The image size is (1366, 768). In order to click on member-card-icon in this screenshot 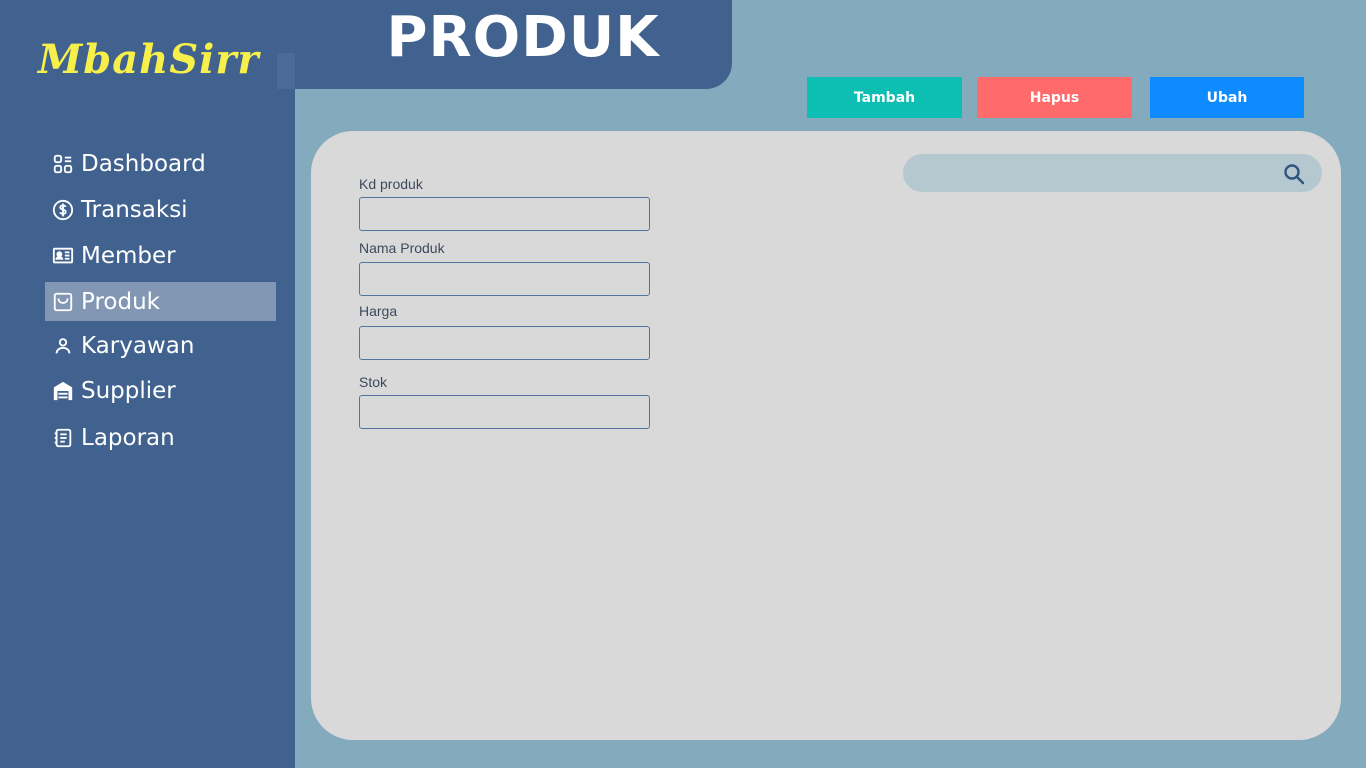, I will do `click(63, 256)`.